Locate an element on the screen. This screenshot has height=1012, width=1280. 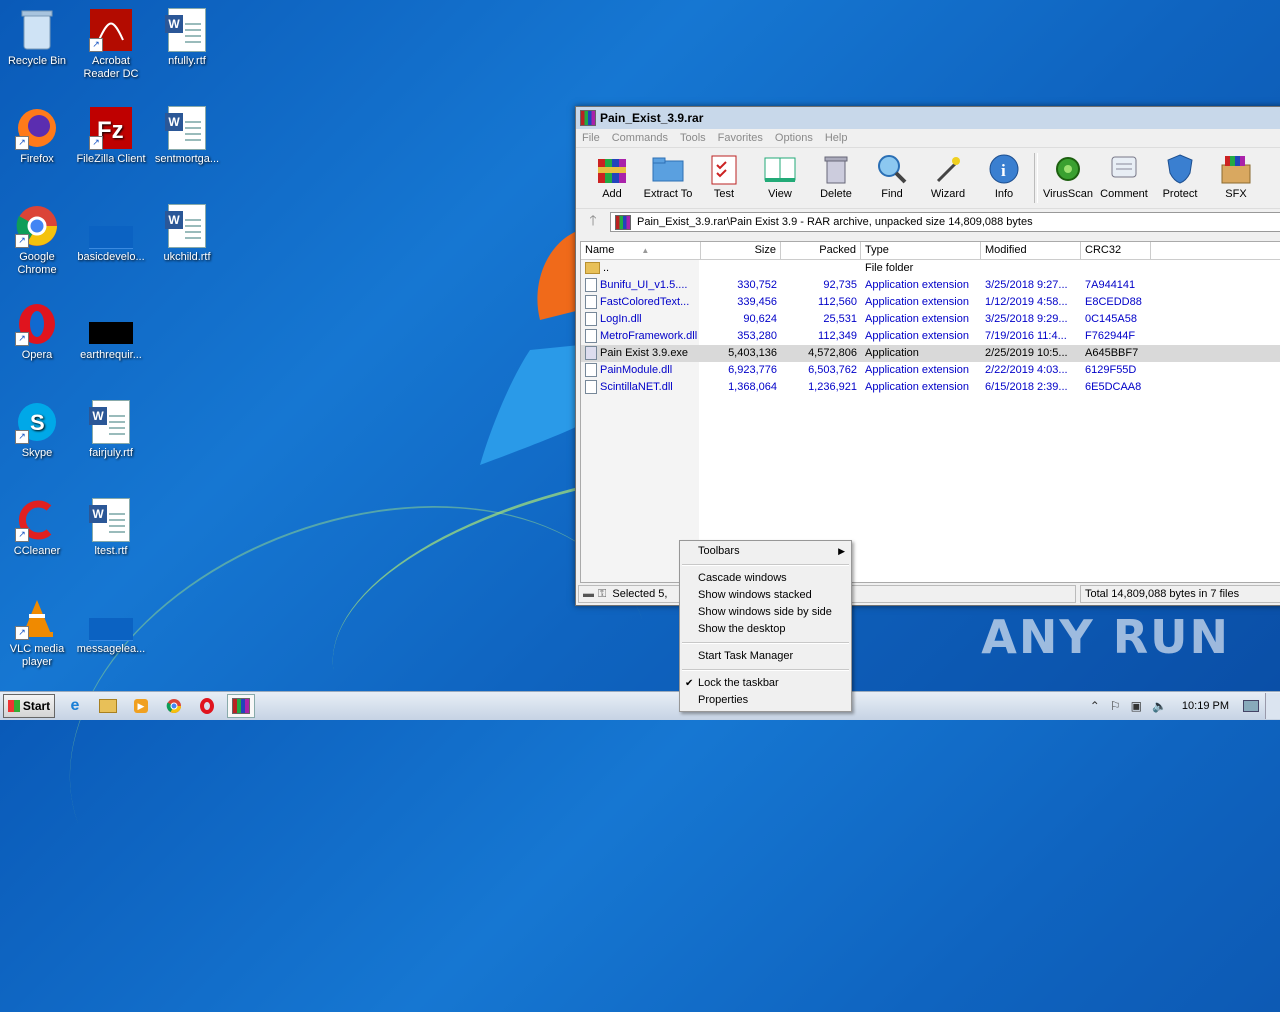
menu-help: Help is located at coordinates (836, 138).